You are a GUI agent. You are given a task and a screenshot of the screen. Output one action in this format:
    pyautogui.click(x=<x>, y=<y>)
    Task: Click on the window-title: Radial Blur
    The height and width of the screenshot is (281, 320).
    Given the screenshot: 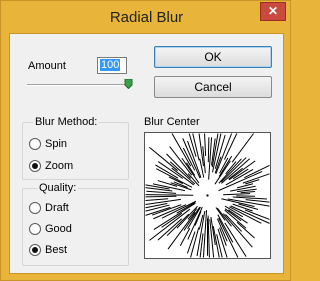 What is the action you would take?
    pyautogui.click(x=146, y=17)
    